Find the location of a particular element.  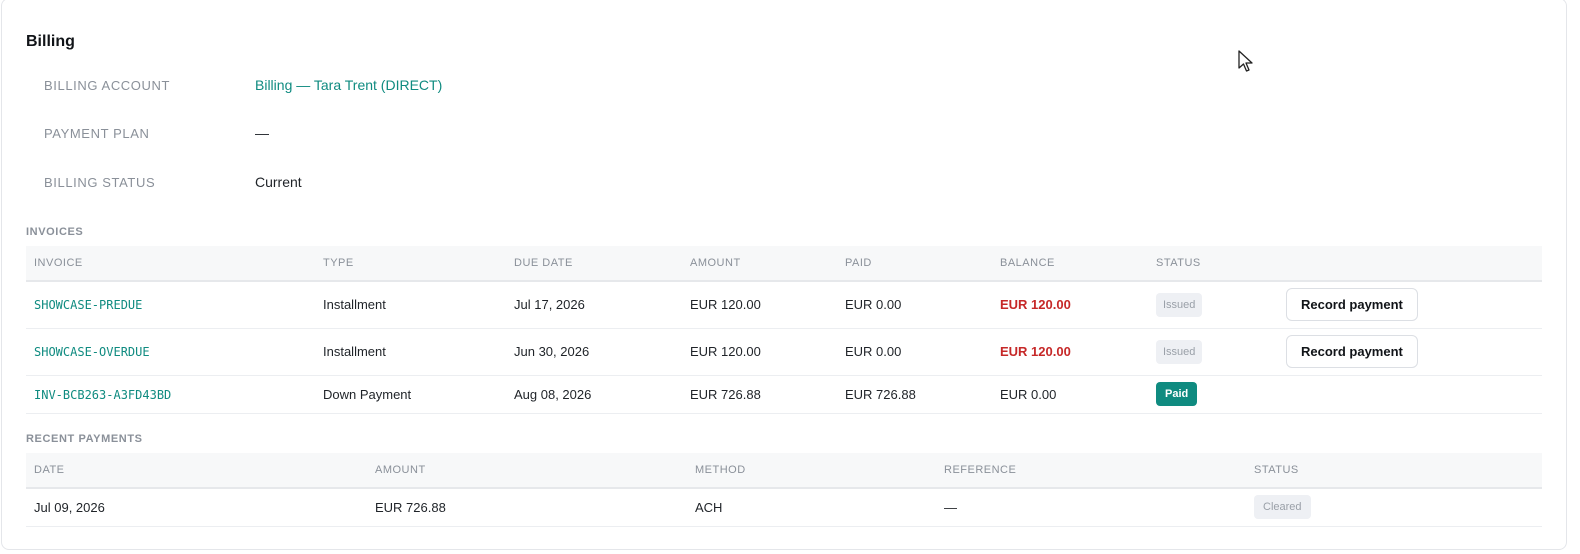

status-badge: Cleared is located at coordinates (1282, 507).